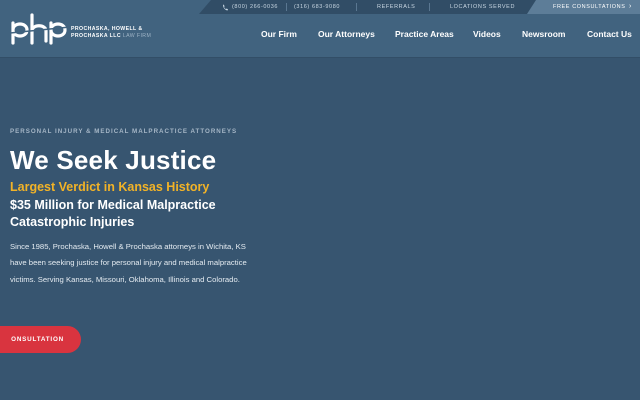 This screenshot has width=640, height=400. I want to click on verdict-highlight: Largest Verdict in Kansas History, so click(110, 187).